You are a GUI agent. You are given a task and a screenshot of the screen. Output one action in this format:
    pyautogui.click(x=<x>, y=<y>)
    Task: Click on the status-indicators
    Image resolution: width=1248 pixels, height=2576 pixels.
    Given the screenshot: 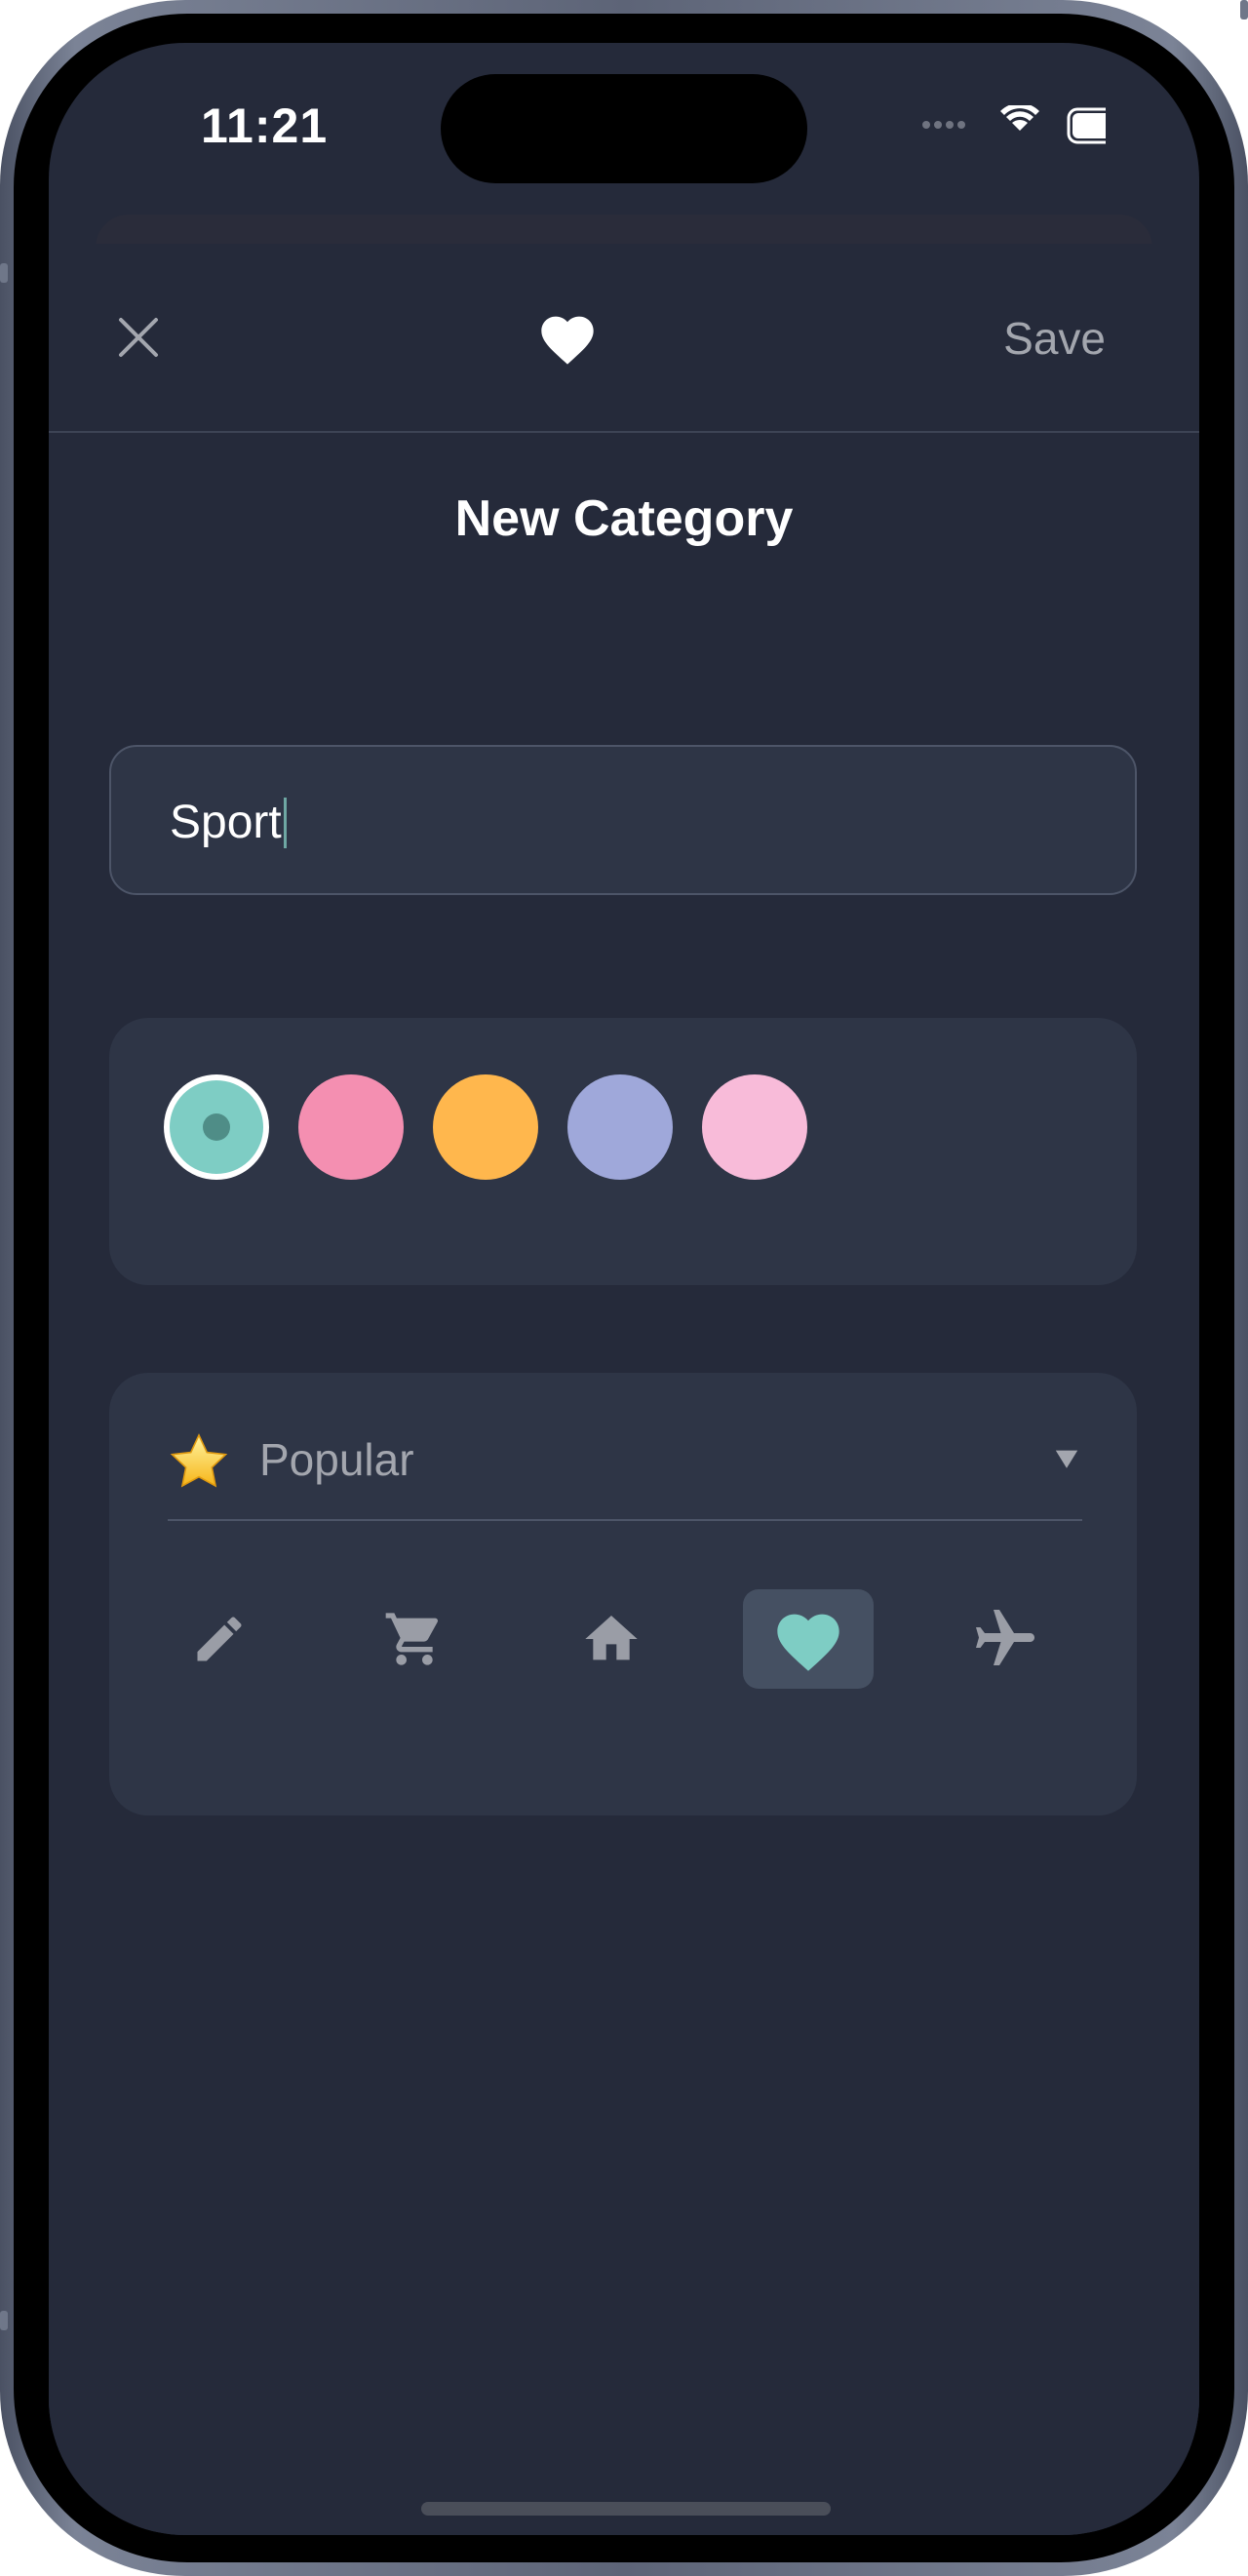 What is the action you would take?
    pyautogui.click(x=1008, y=128)
    